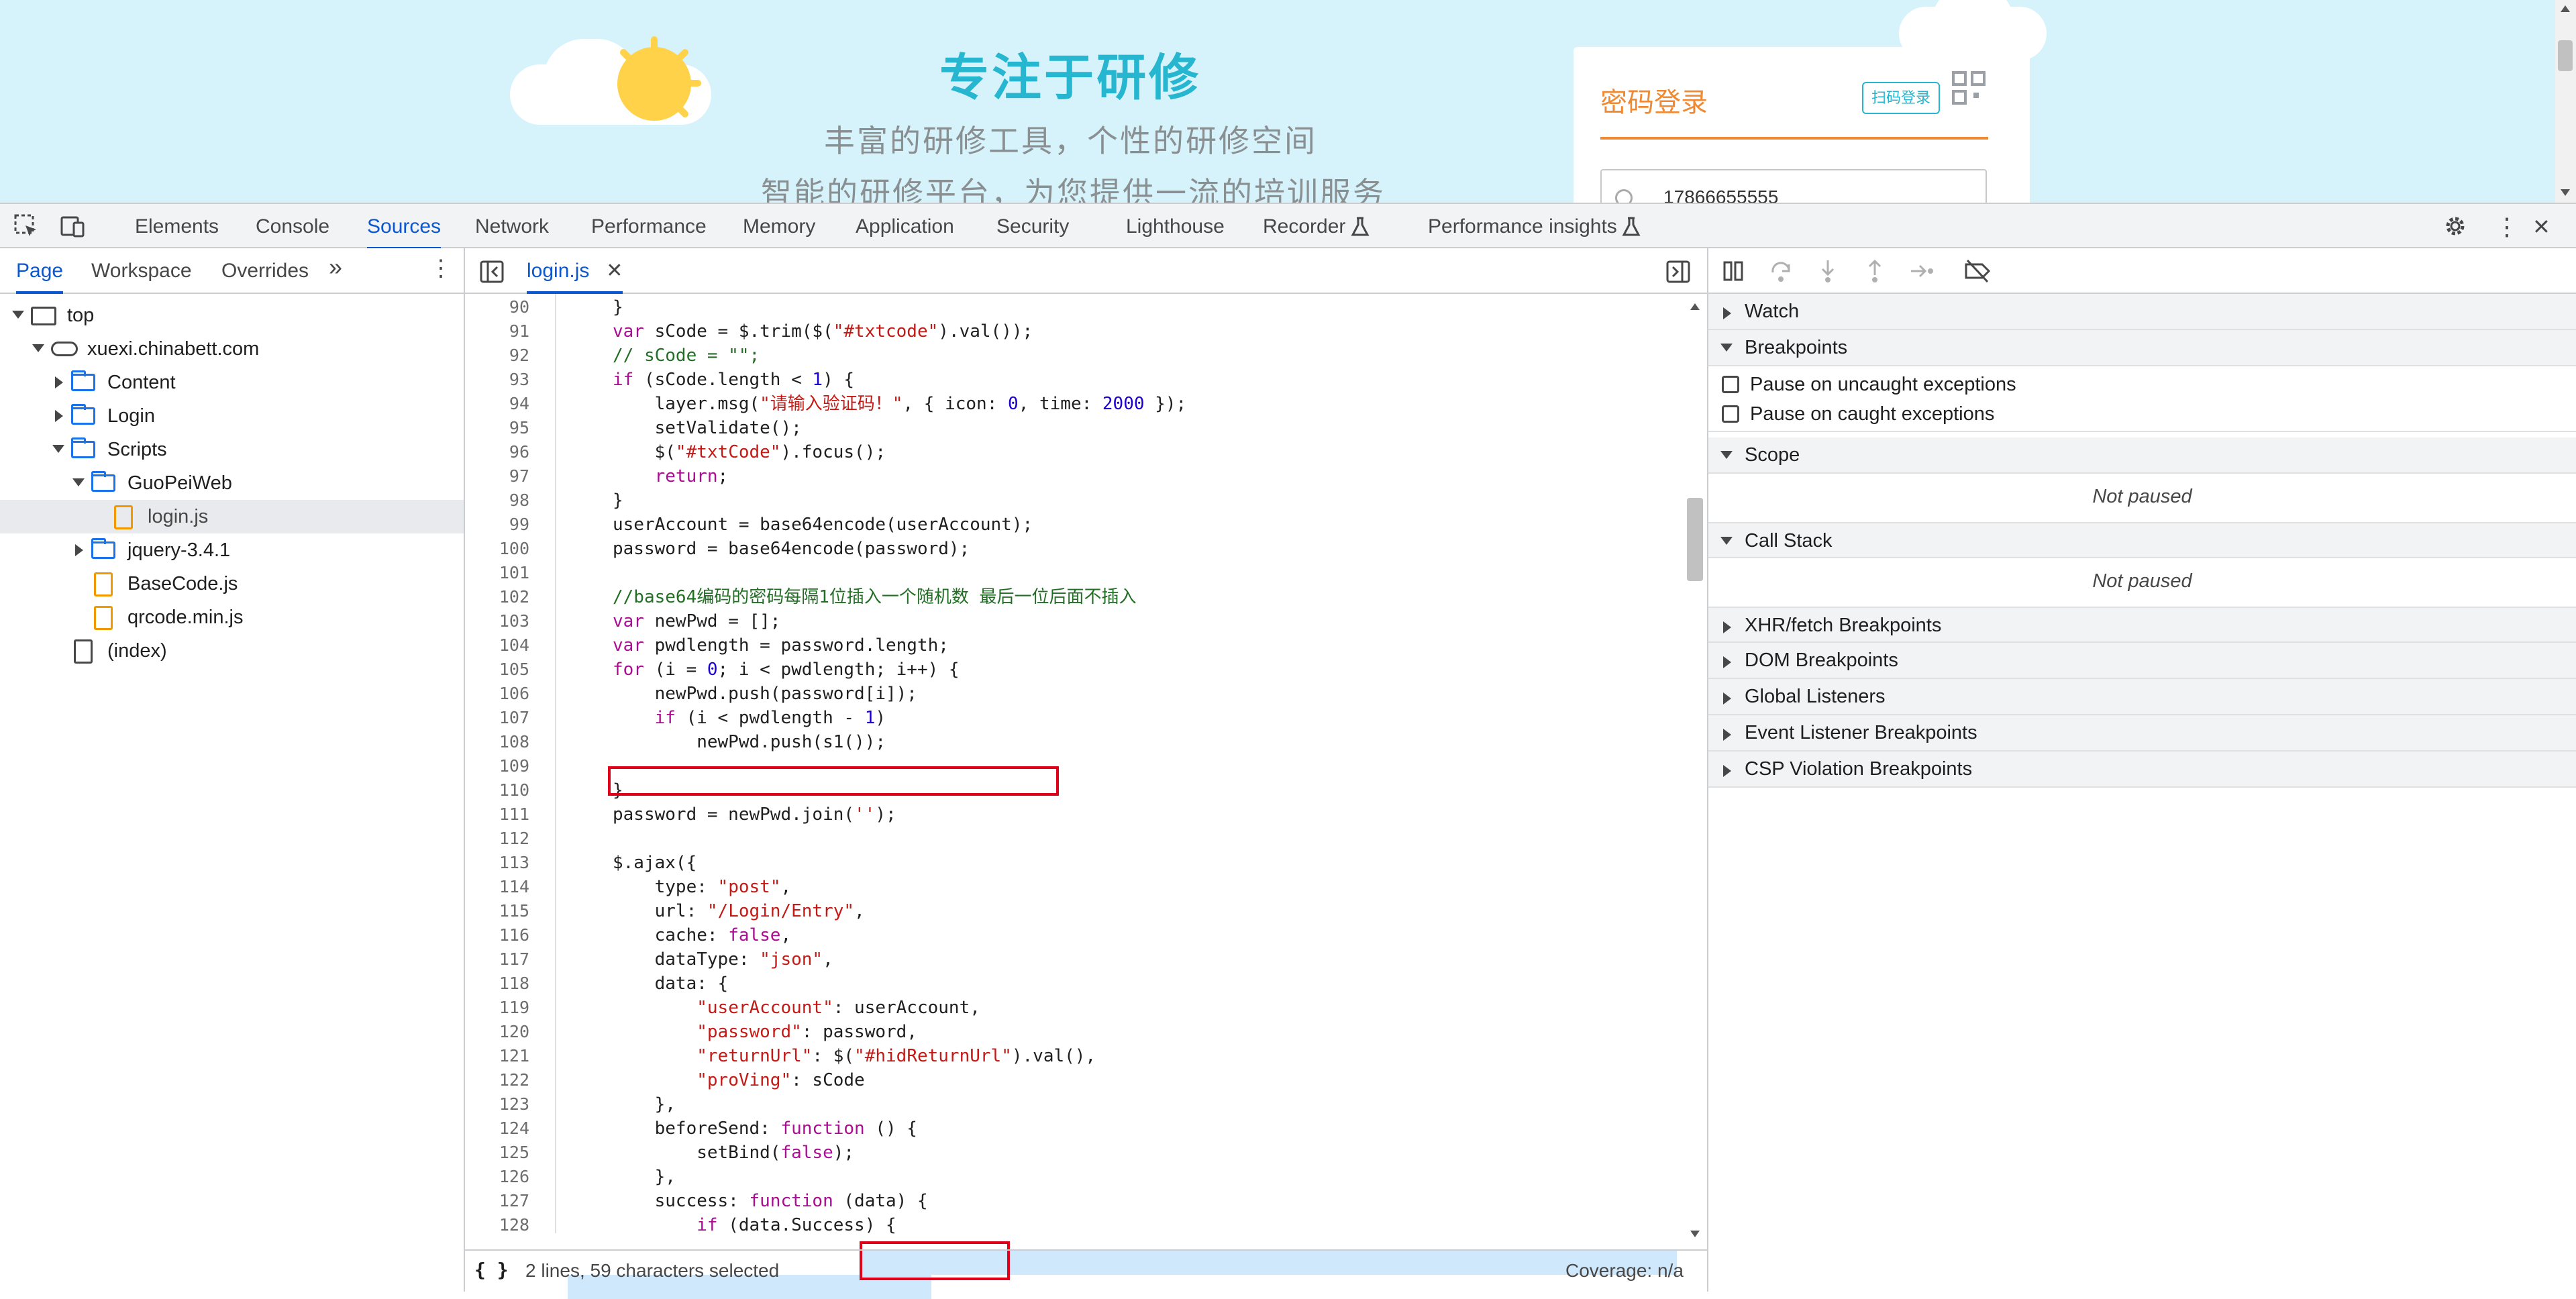  What do you see at coordinates (754, 814) in the screenshot?
I see `code-line: password = newPwd.join('');` at bounding box center [754, 814].